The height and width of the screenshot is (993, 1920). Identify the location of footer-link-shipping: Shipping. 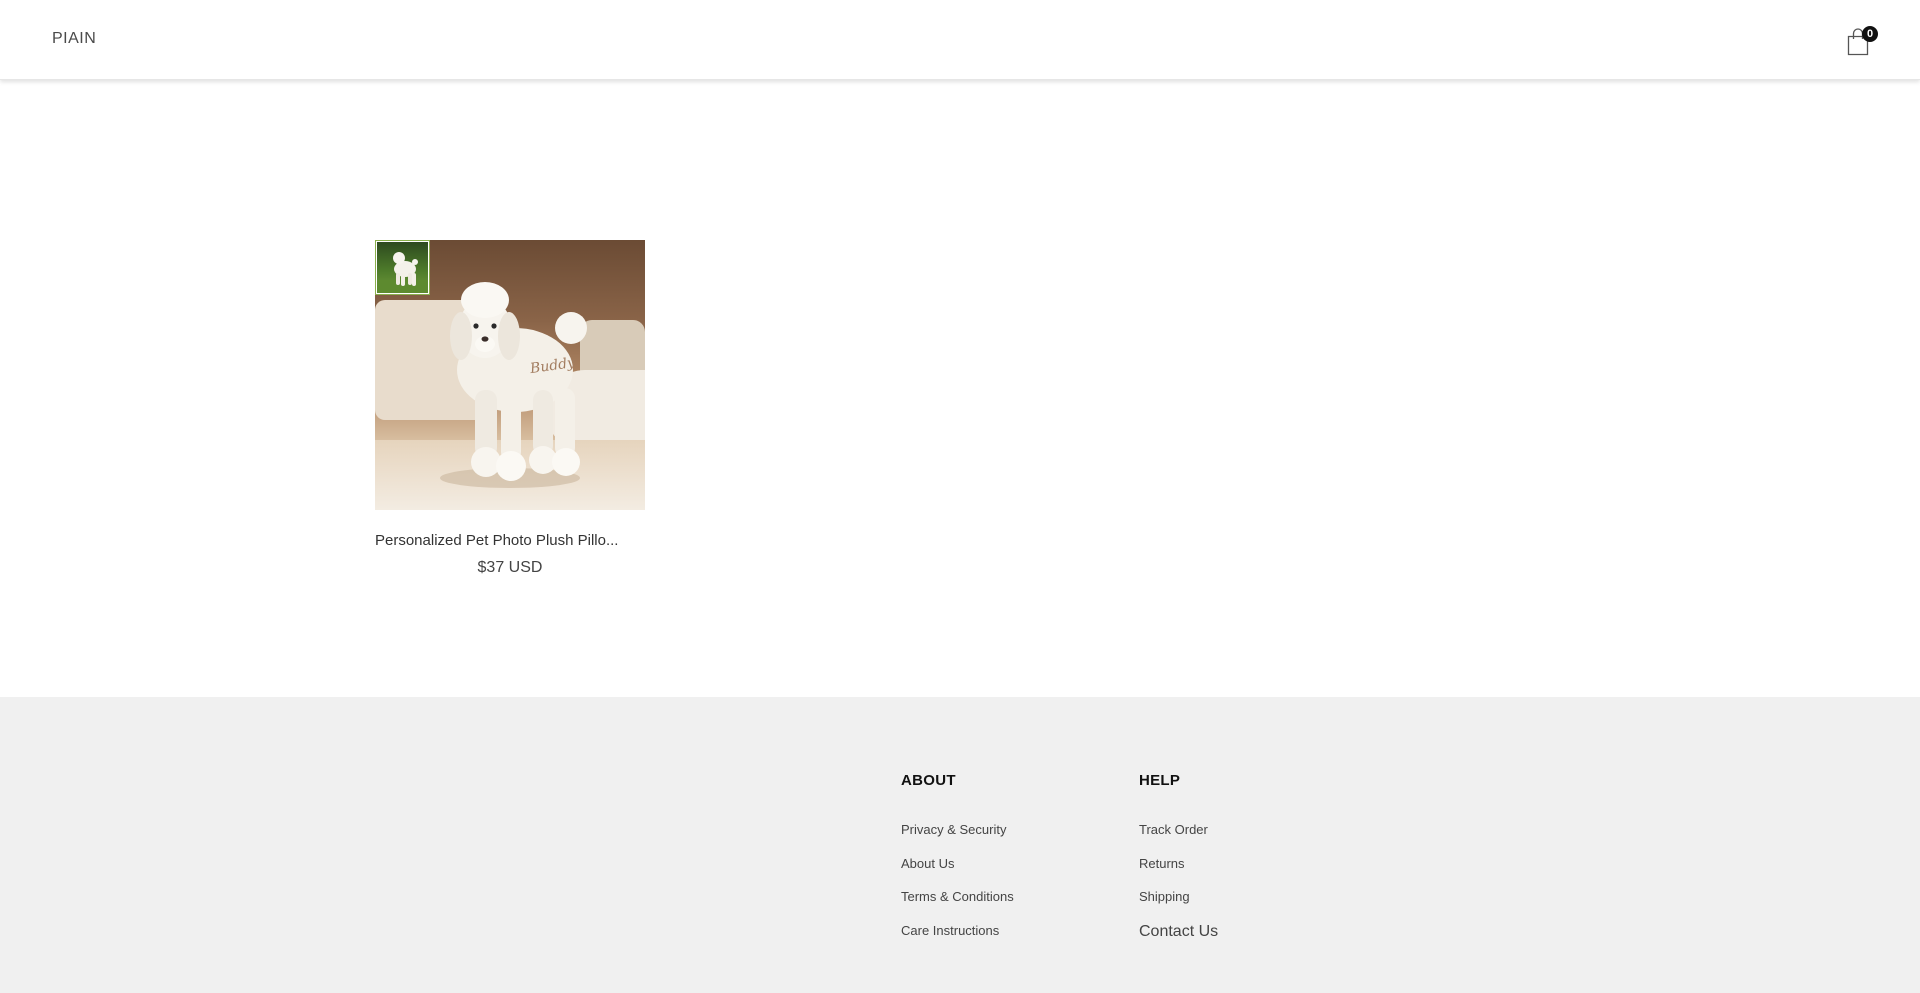
(1178, 899).